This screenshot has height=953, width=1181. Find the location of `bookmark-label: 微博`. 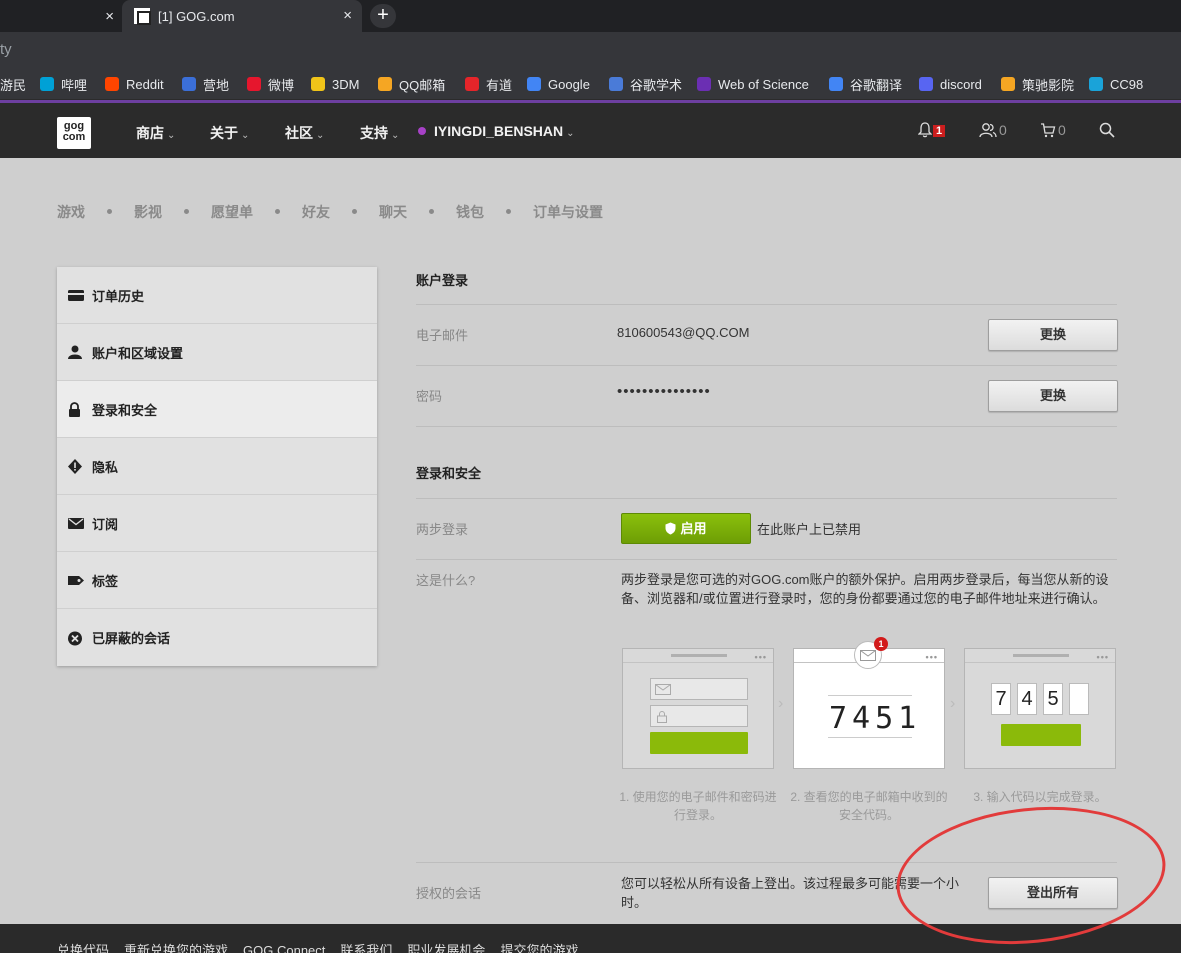

bookmark-label: 微博 is located at coordinates (281, 85).